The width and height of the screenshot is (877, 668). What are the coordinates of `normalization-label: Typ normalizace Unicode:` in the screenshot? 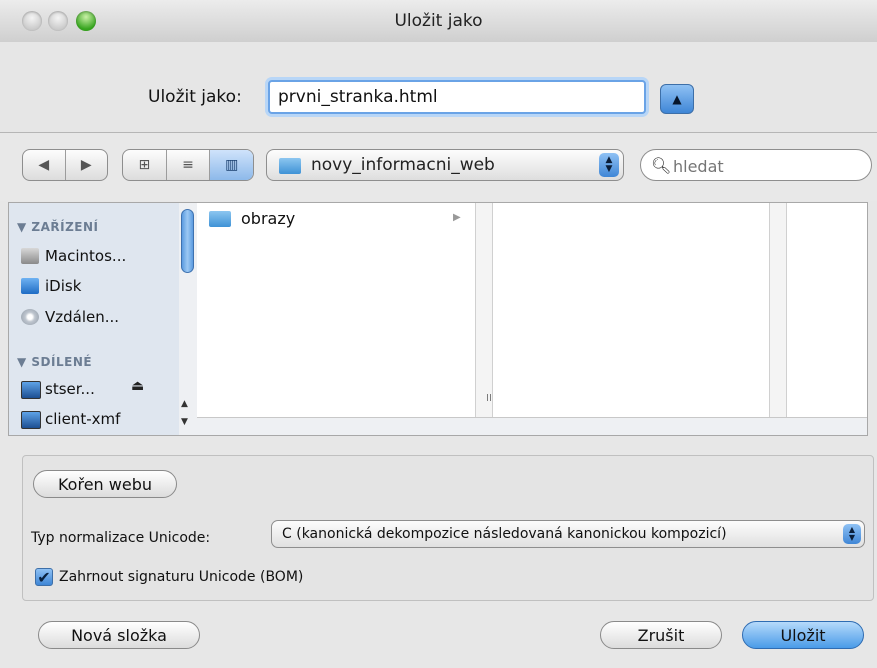 It's located at (121, 538).